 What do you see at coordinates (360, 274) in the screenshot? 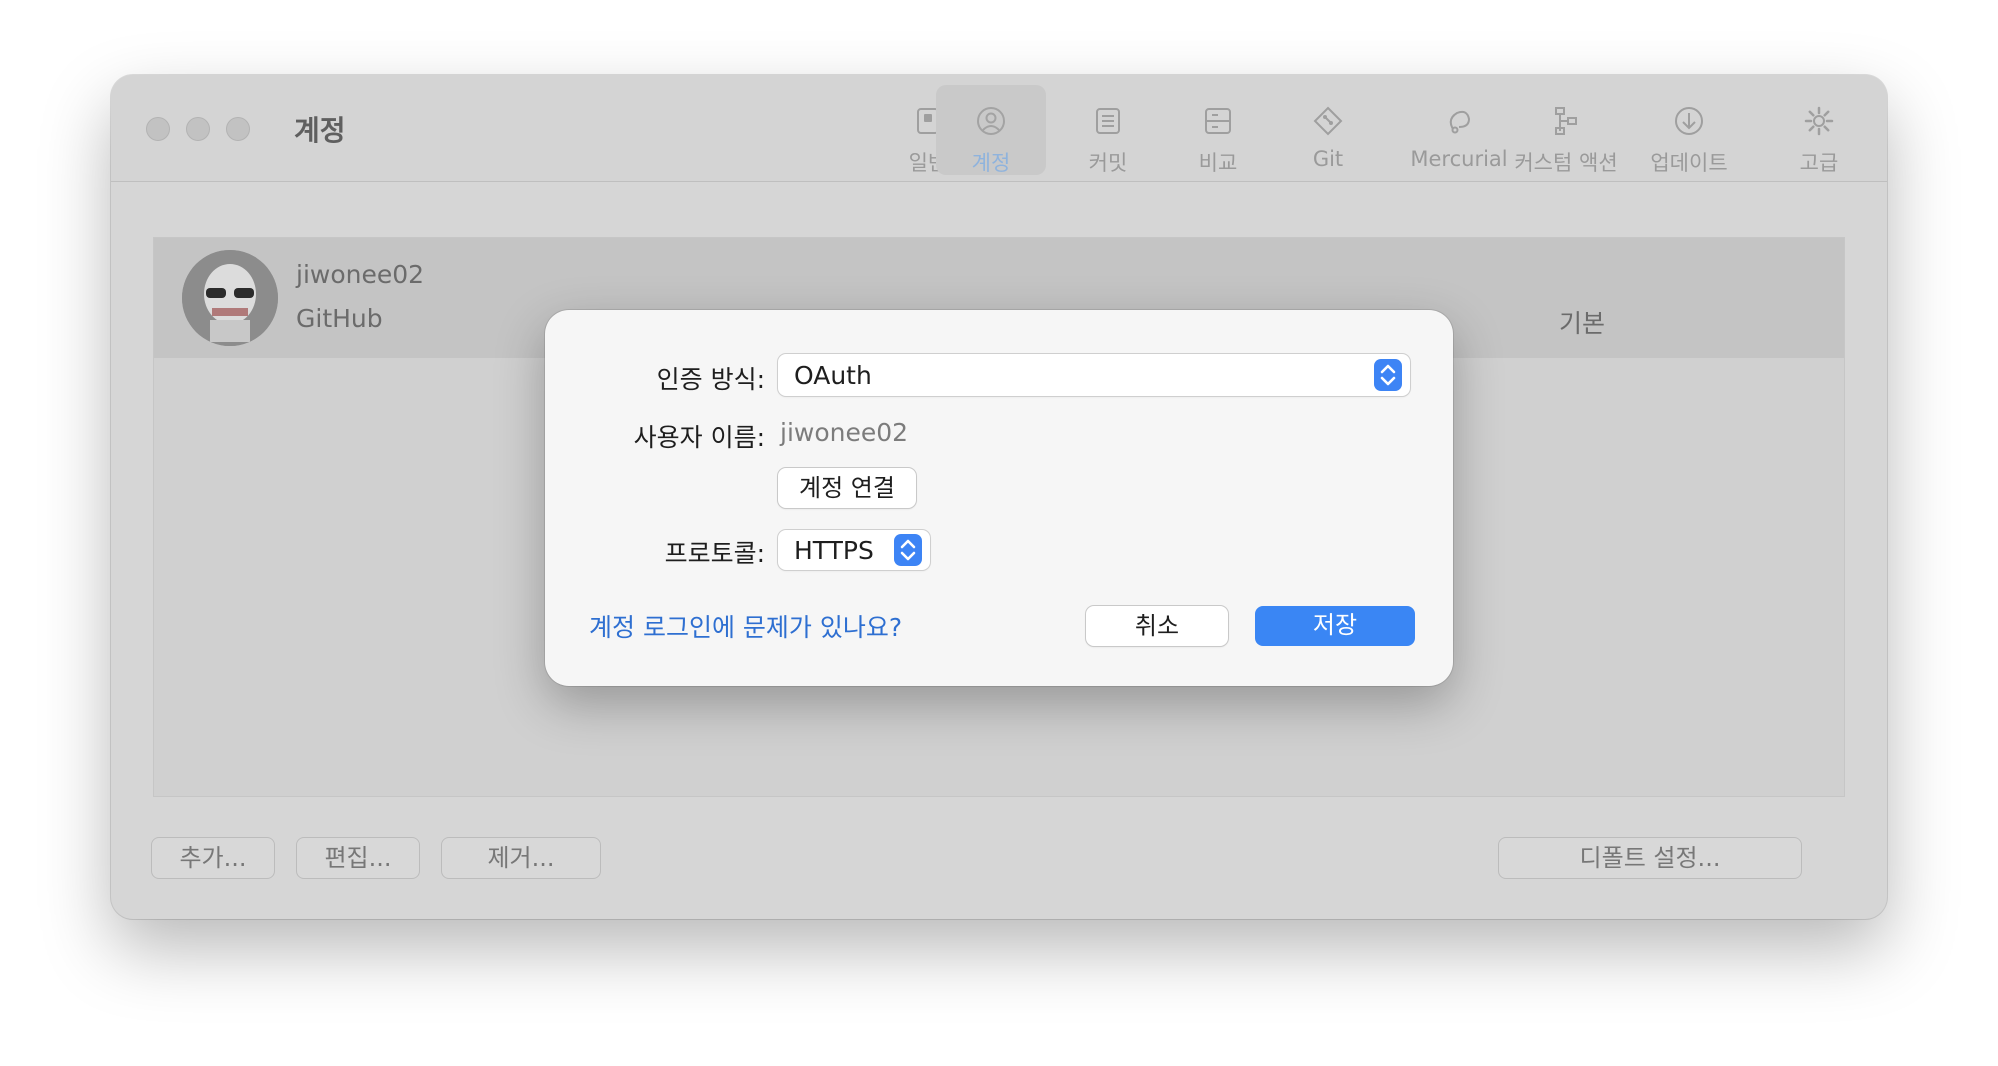
I see `account-username: jiwonee02` at bounding box center [360, 274].